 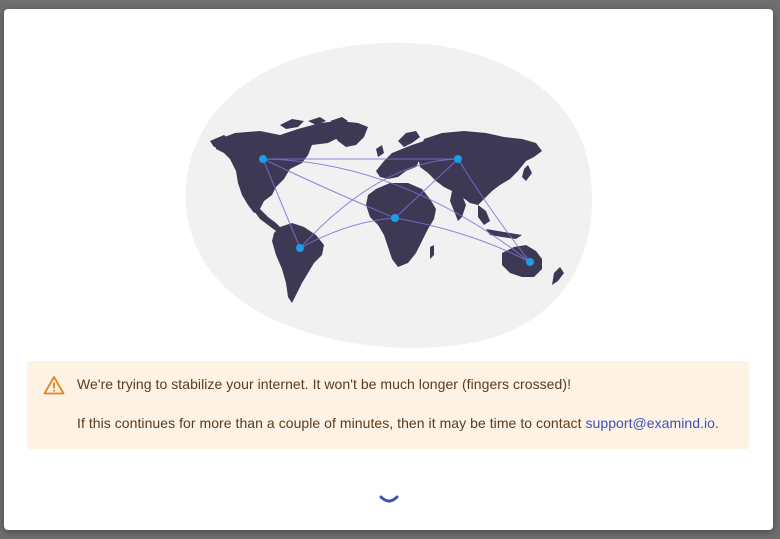 I want to click on loading-spinner-icon, so click(x=389, y=499).